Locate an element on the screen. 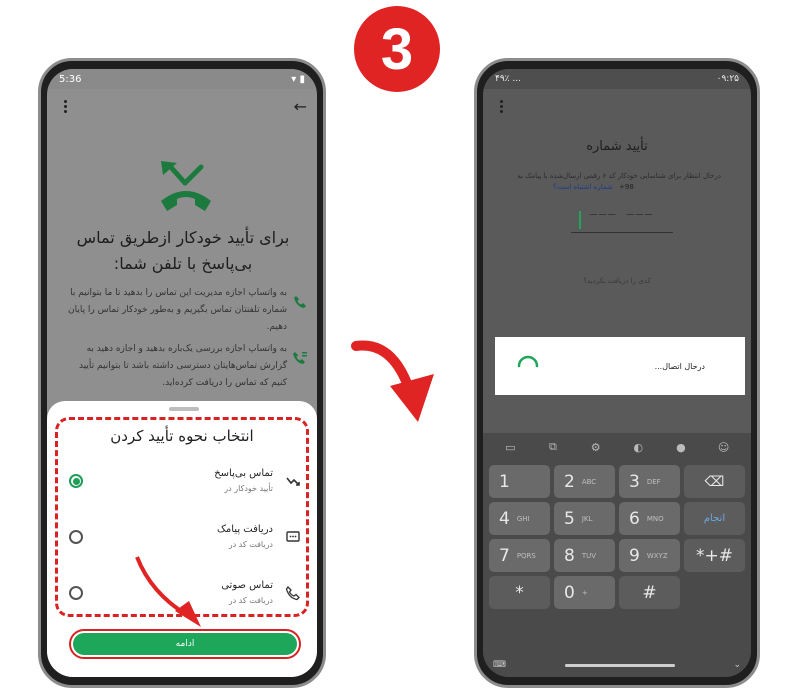 This screenshot has width=800, height=700. option-sms: دریافت پیامک دریافت کد در is located at coordinates (185, 537).